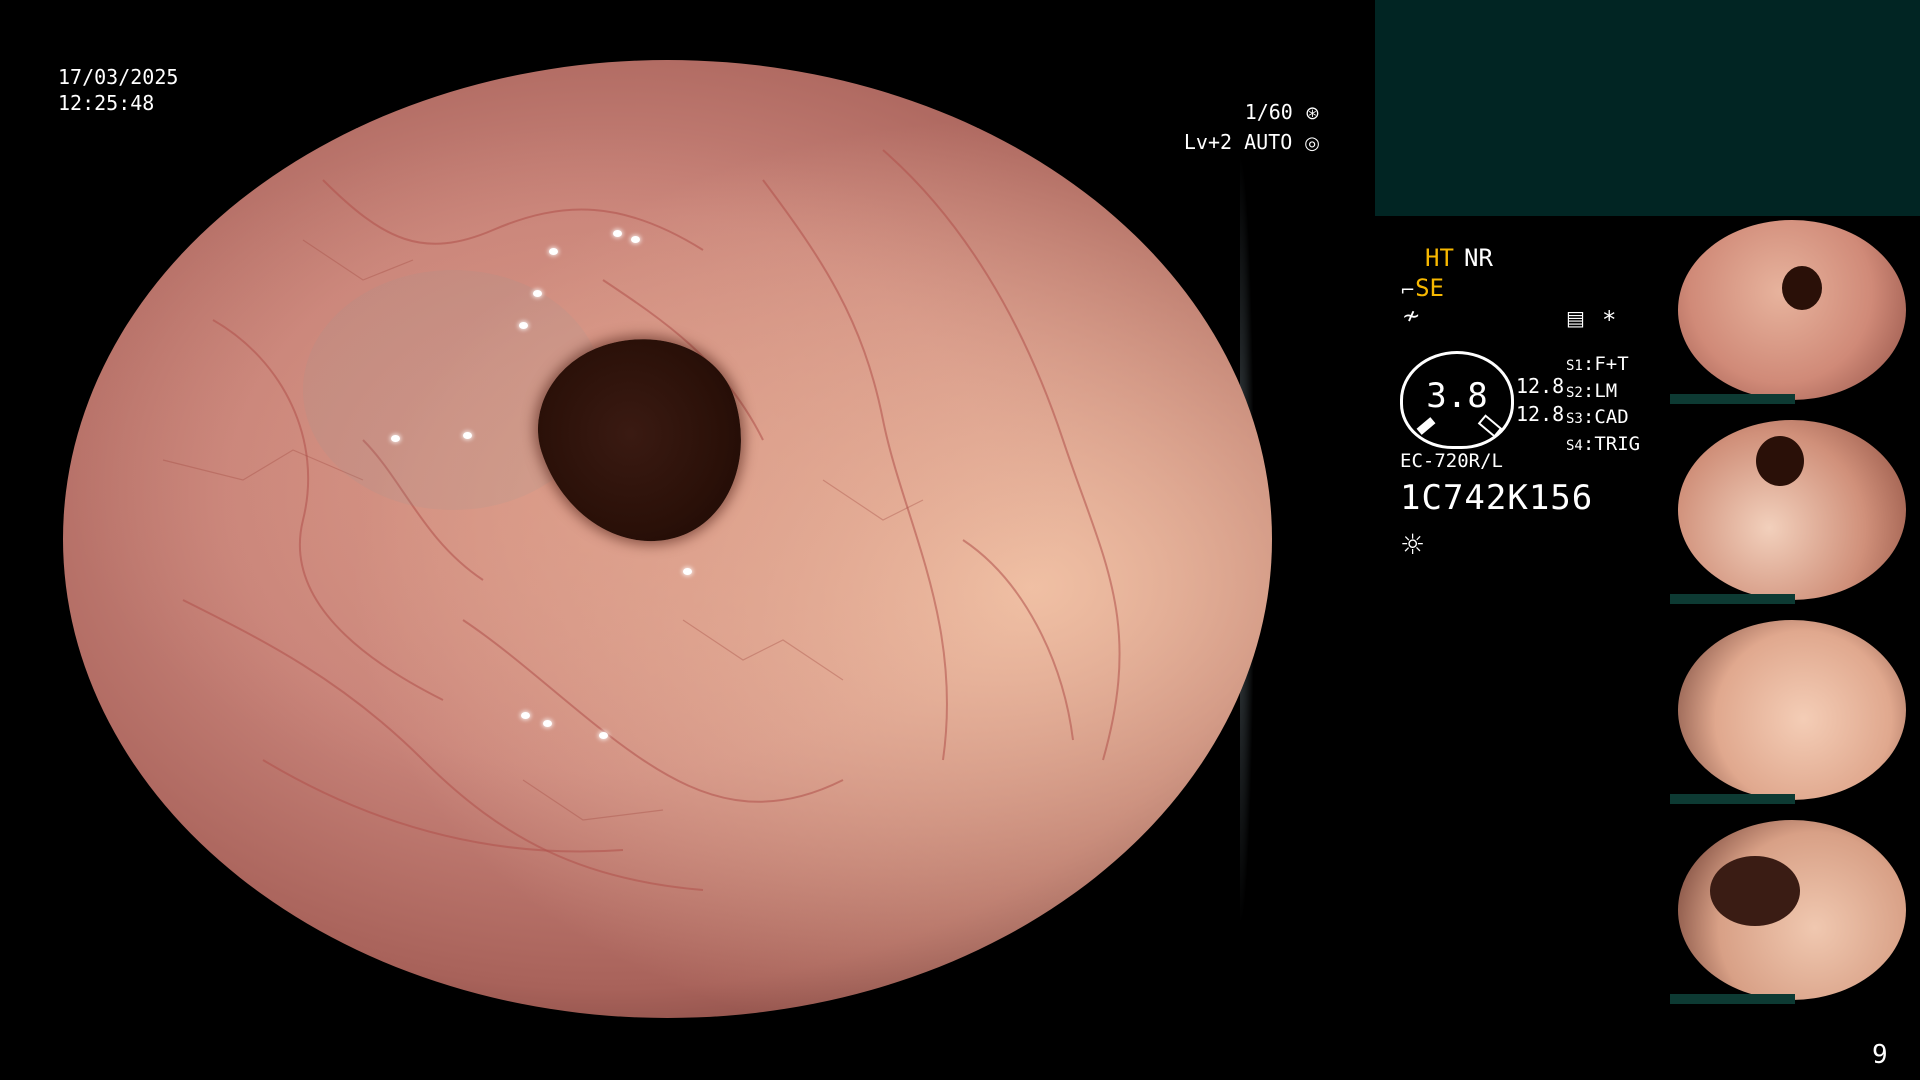 Image resolution: width=1920 pixels, height=1080 pixels. I want to click on ht-label: HT, so click(1439, 258).